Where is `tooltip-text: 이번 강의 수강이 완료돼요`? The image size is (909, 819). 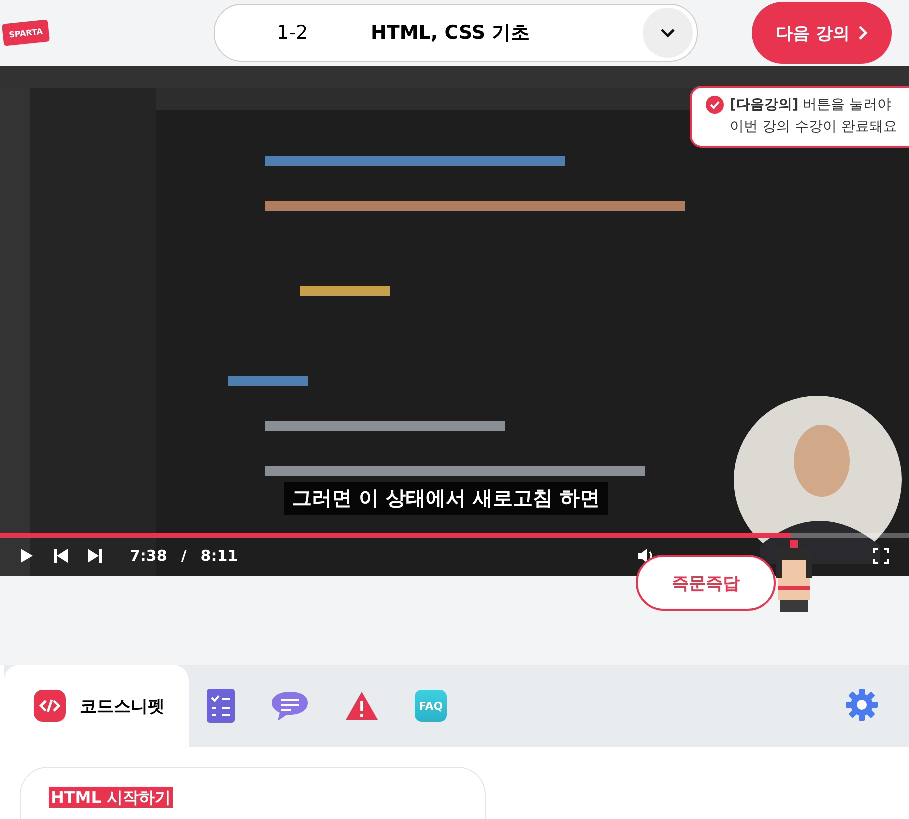 tooltip-text: 이번 강의 수강이 완료돼요 is located at coordinates (814, 127).